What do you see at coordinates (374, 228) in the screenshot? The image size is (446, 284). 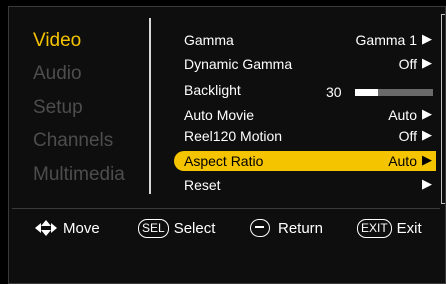 I see `exit-key-icon: EXIT` at bounding box center [374, 228].